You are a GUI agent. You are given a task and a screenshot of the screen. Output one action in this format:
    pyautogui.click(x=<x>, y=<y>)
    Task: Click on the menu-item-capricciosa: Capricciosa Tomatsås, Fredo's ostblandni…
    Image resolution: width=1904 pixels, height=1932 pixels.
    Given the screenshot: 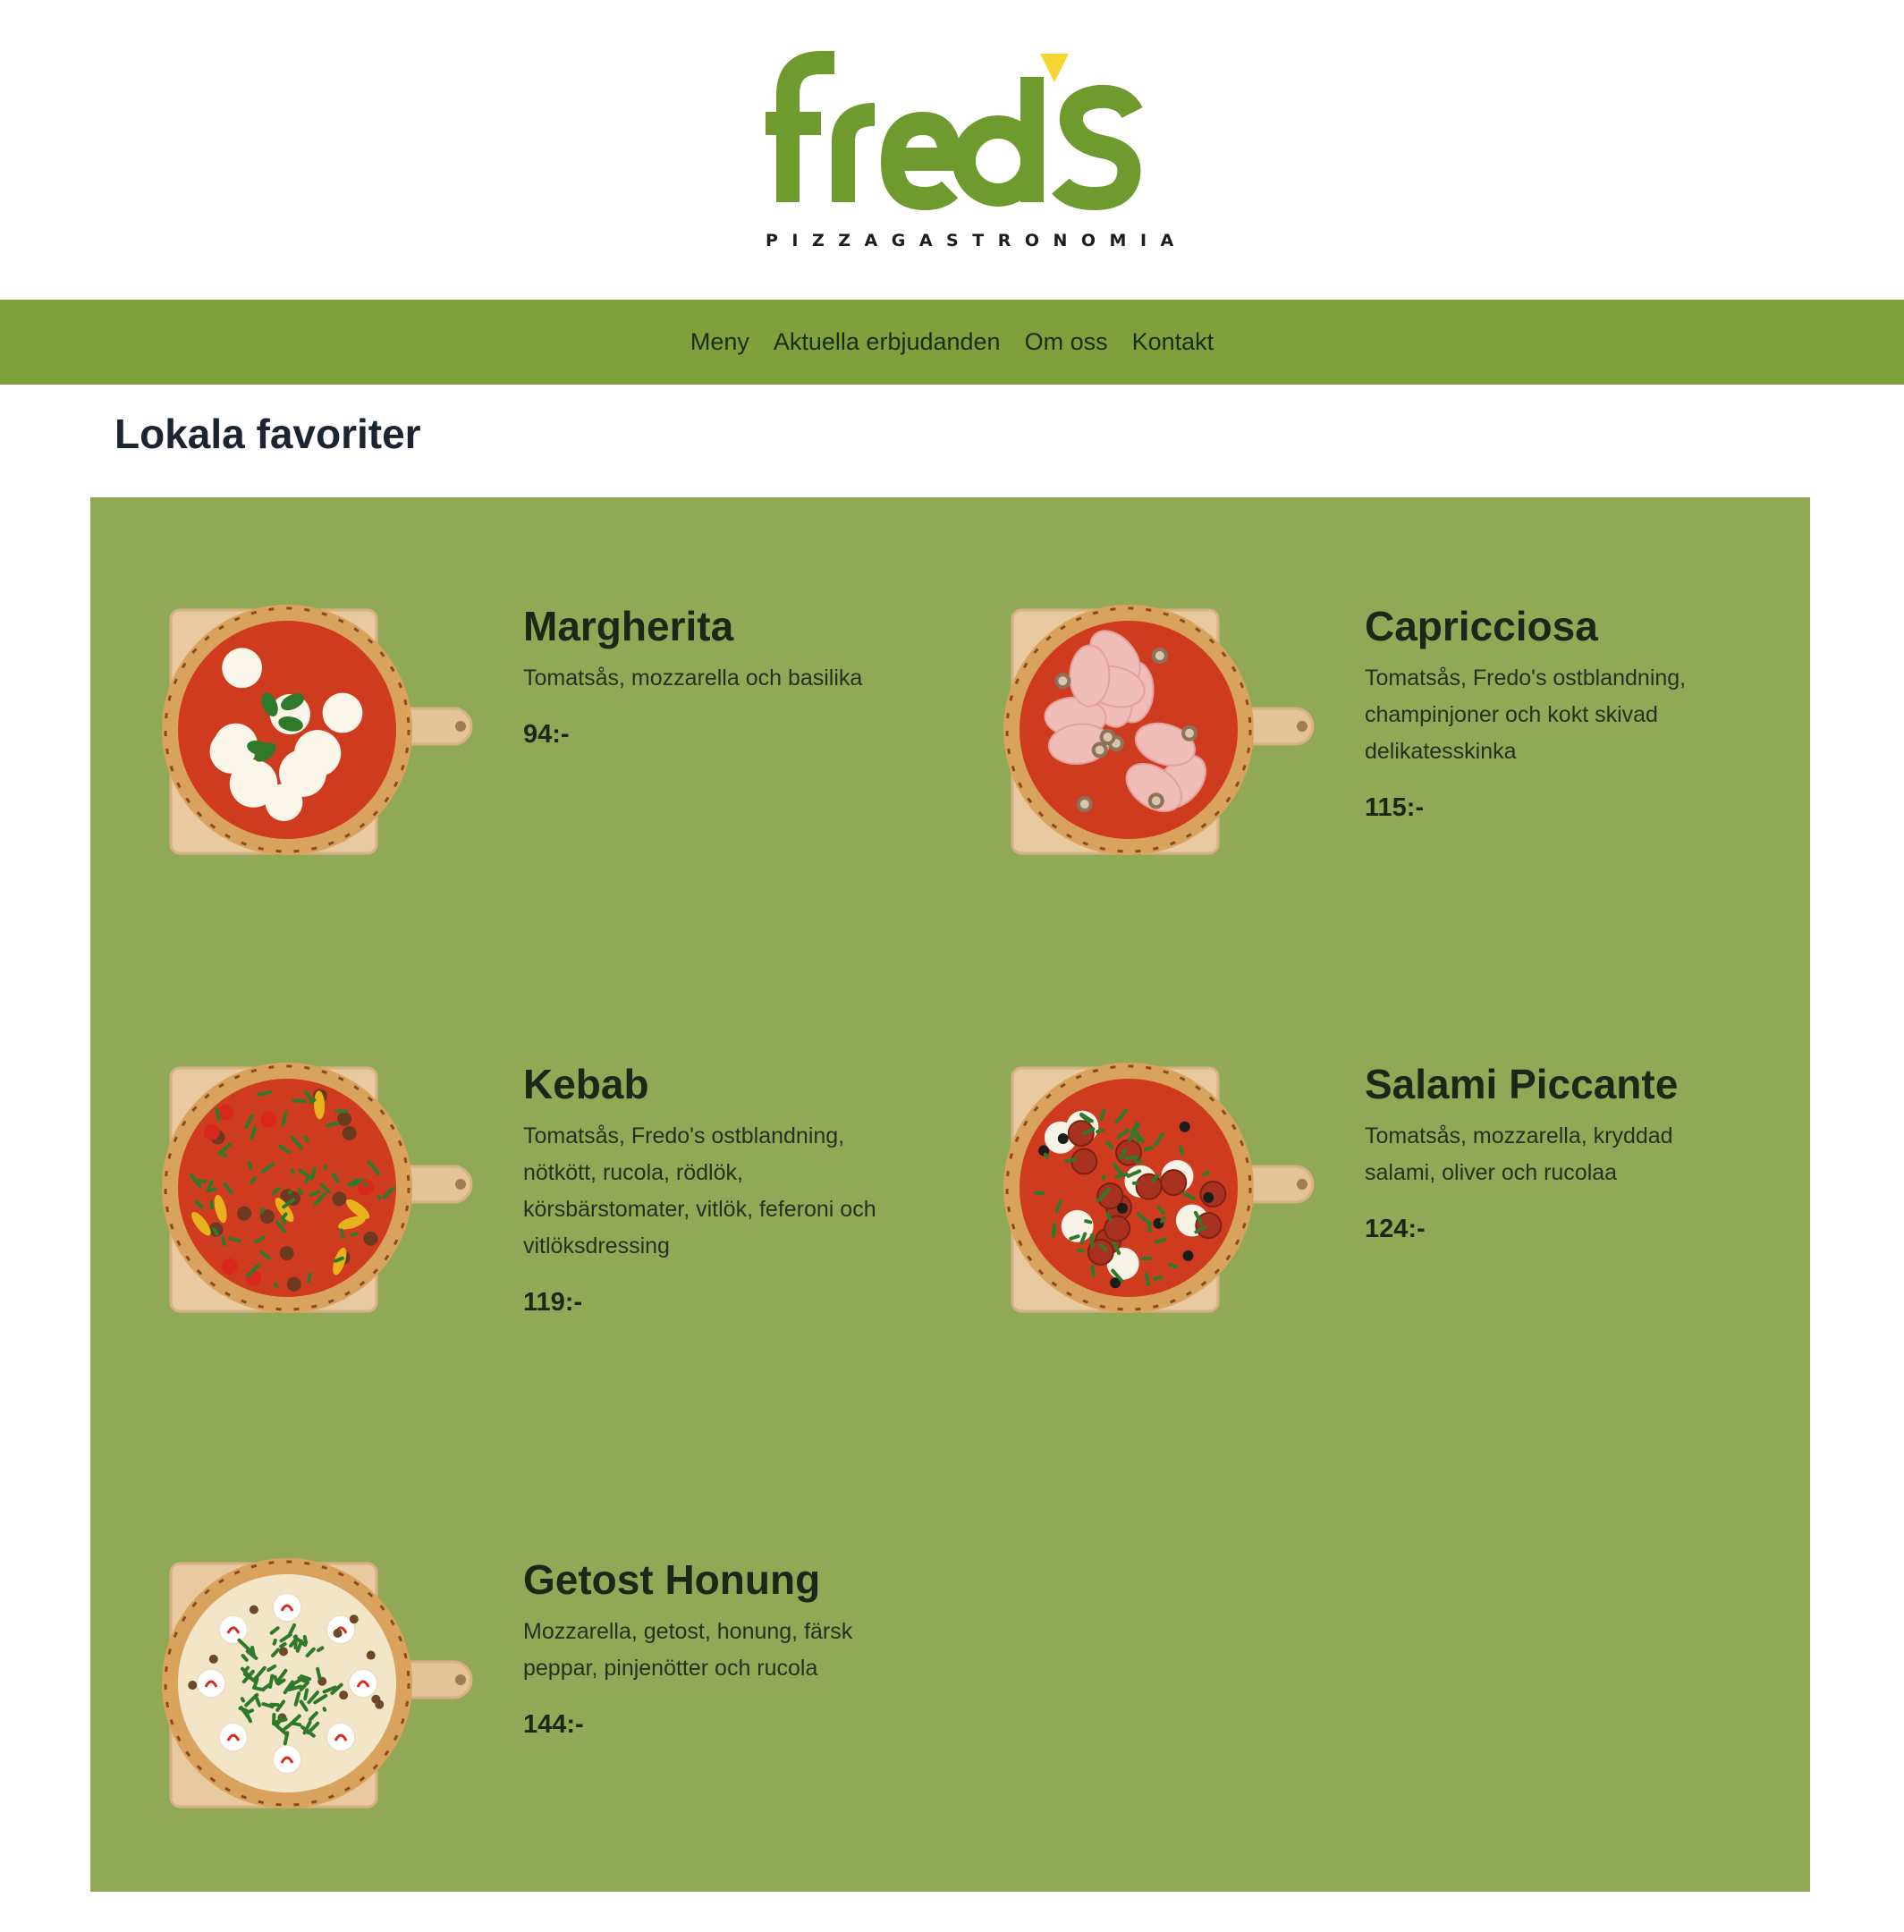 What is the action you would take?
    pyautogui.click(x=1396, y=782)
    